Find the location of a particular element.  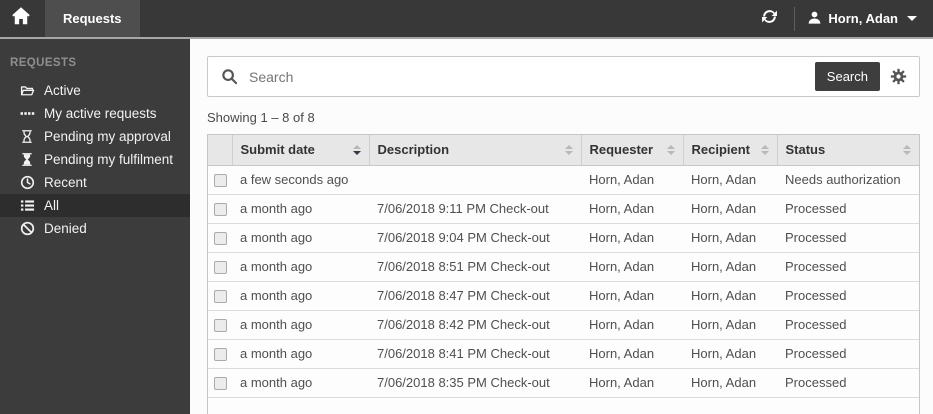

gear-icon is located at coordinates (898, 76).